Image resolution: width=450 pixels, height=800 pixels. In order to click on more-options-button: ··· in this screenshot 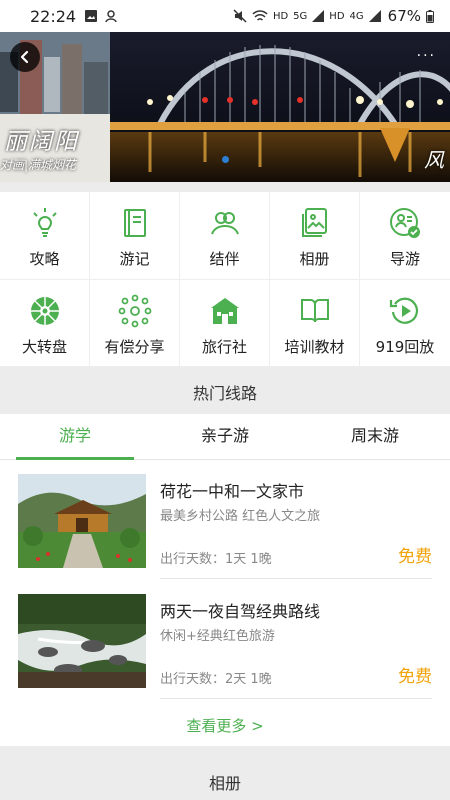, I will do `click(426, 56)`.